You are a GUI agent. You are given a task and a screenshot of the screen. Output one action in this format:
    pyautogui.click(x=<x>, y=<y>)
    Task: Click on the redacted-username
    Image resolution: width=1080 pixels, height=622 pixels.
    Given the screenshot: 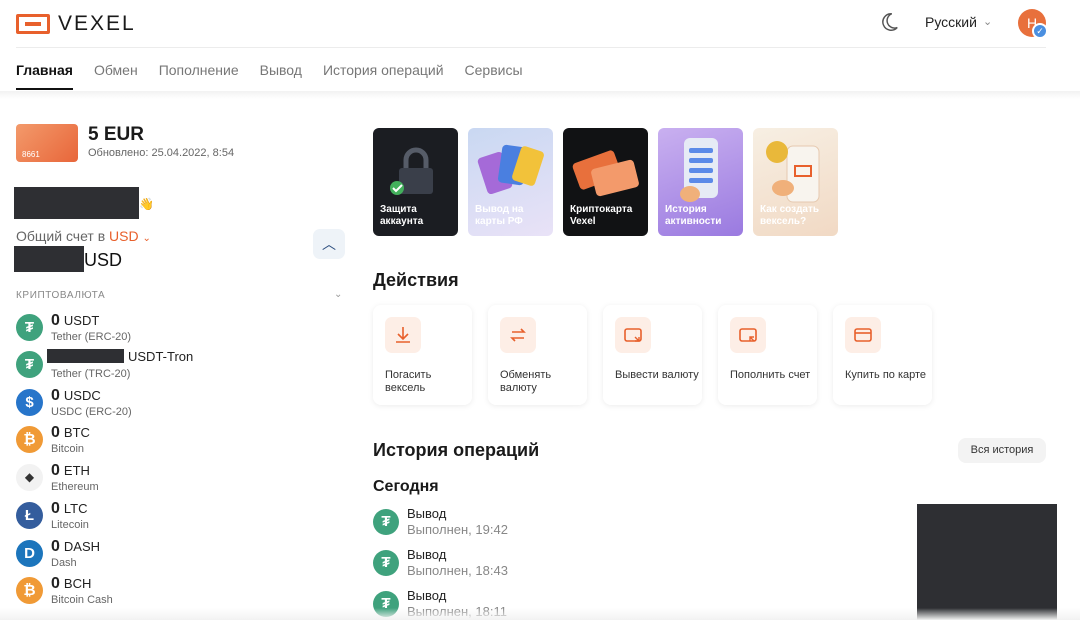 What is the action you would take?
    pyautogui.click(x=76, y=203)
    